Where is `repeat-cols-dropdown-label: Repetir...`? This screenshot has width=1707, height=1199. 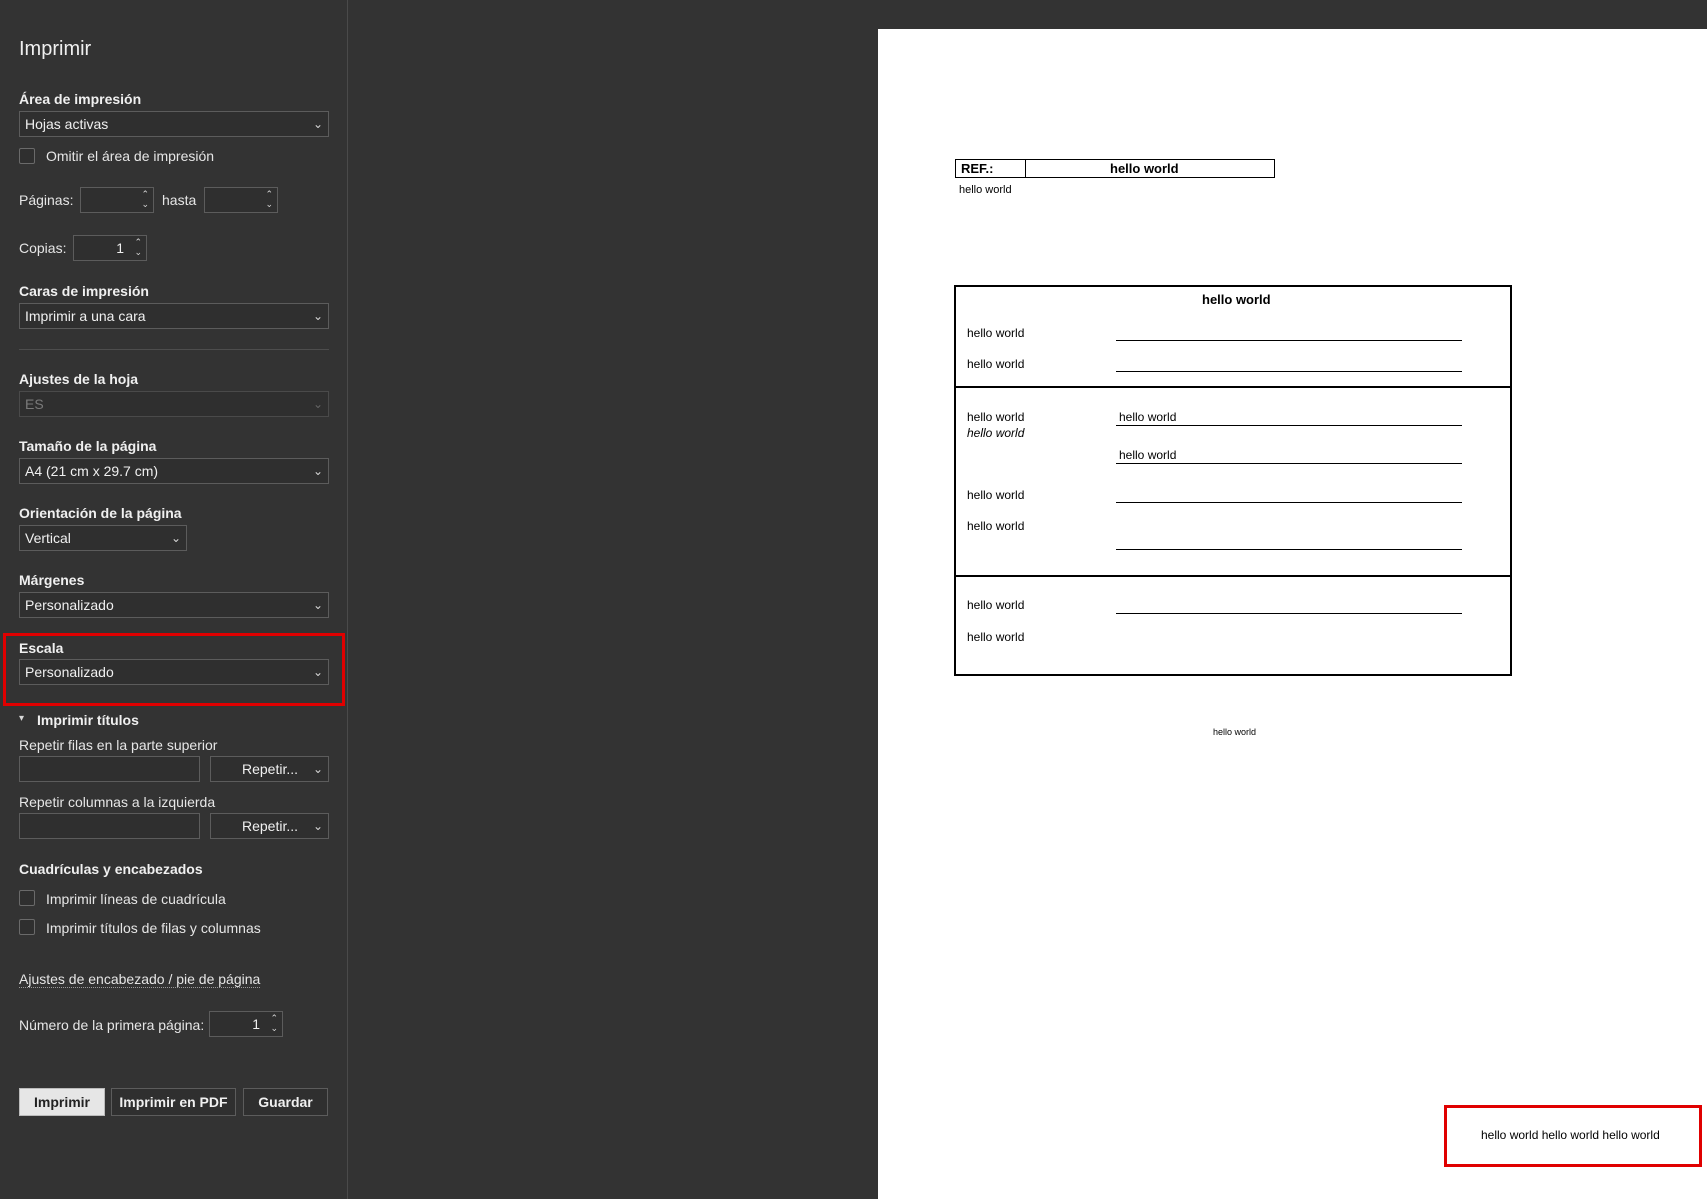 repeat-cols-dropdown-label: Repetir... is located at coordinates (269, 826).